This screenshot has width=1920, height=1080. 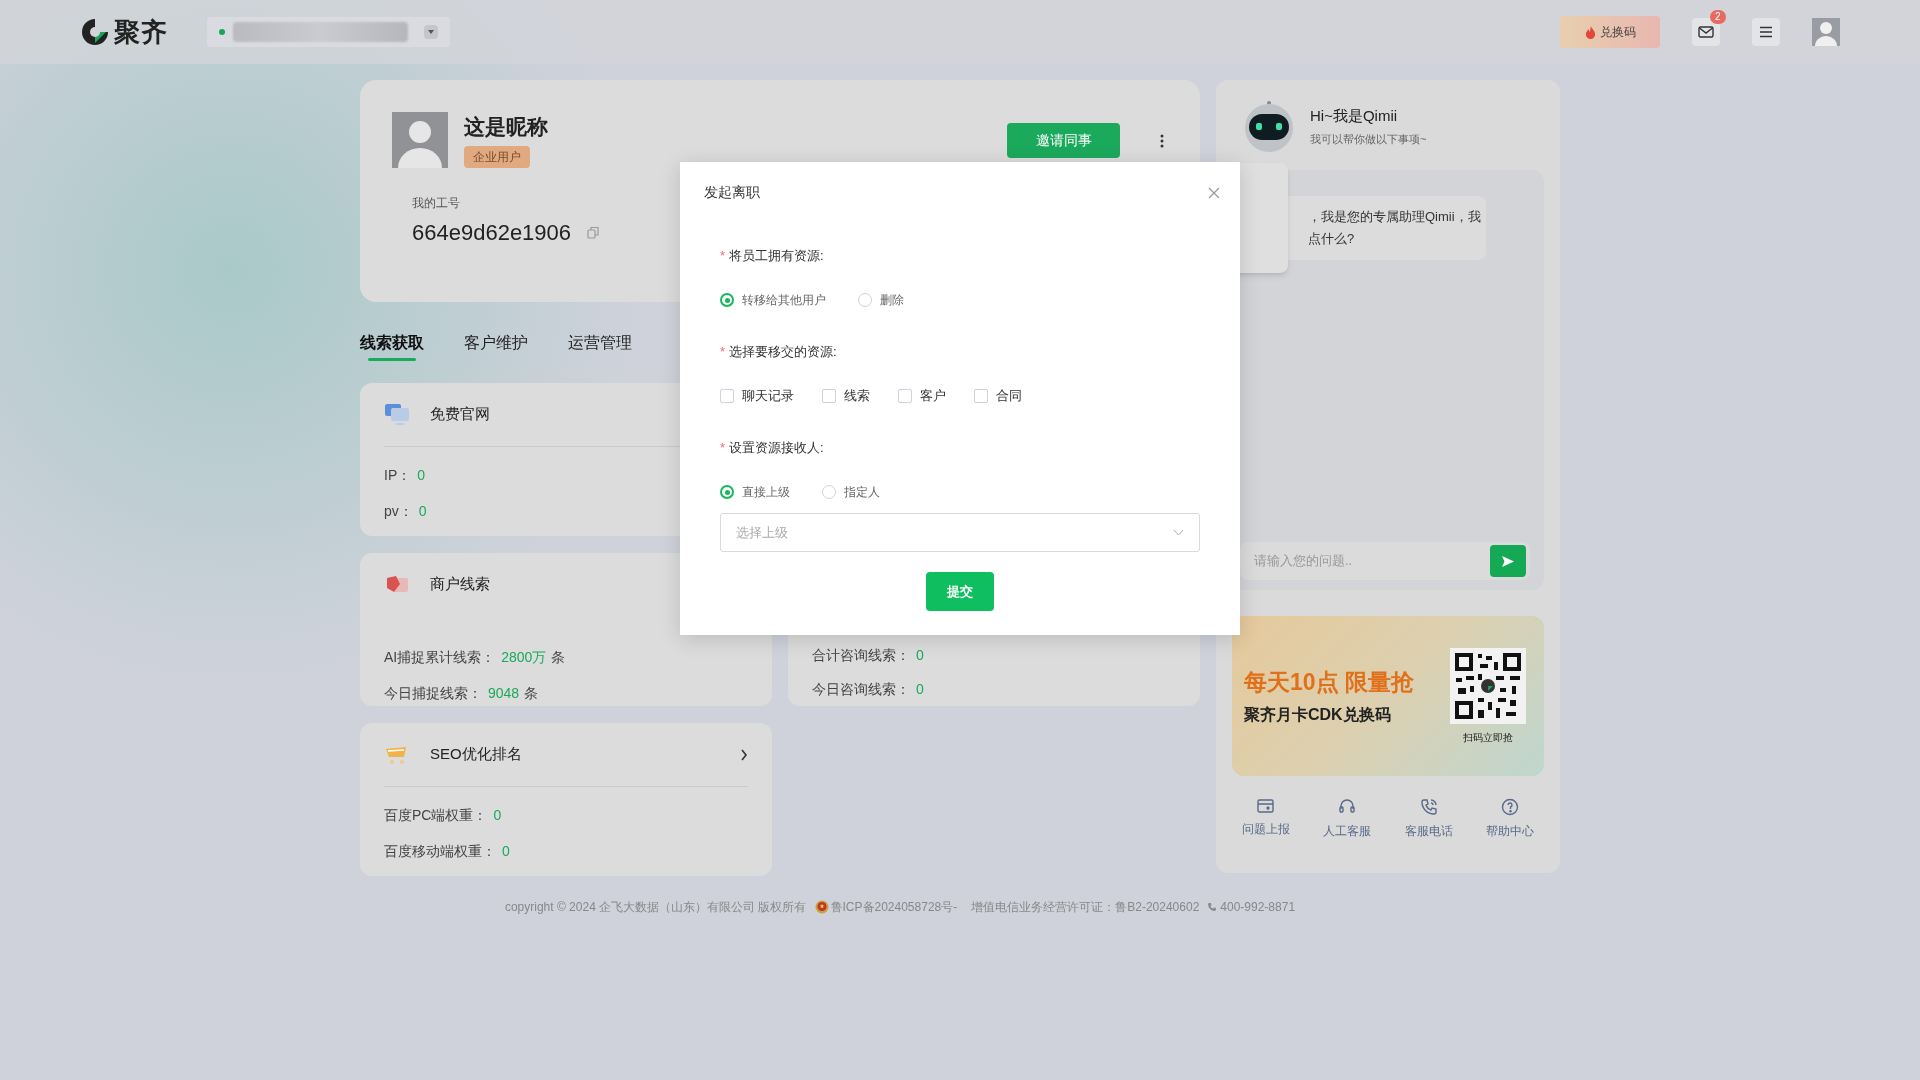 What do you see at coordinates (433, 693) in the screenshot?
I see `stat-label: 今日捕捉线索：` at bounding box center [433, 693].